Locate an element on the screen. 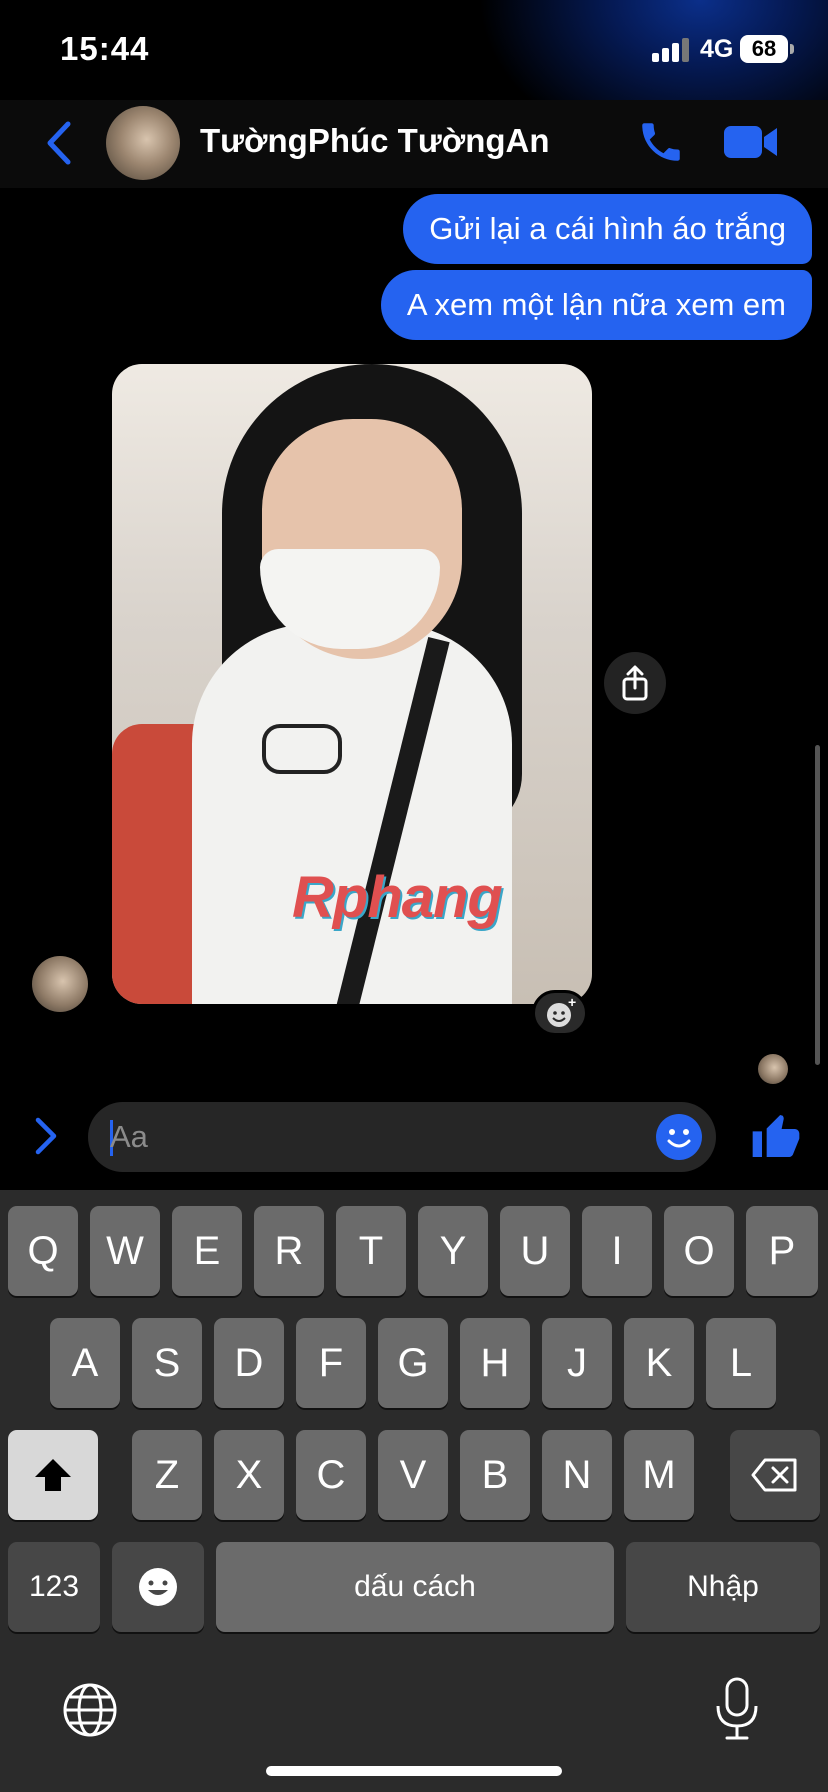  thumbs-up-icon is located at coordinates (776, 1136).